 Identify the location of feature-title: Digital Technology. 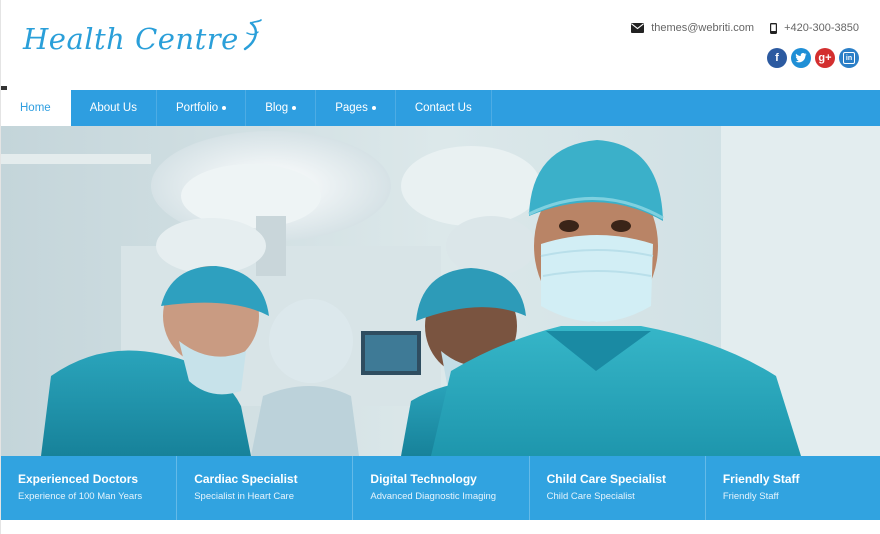
(423, 479).